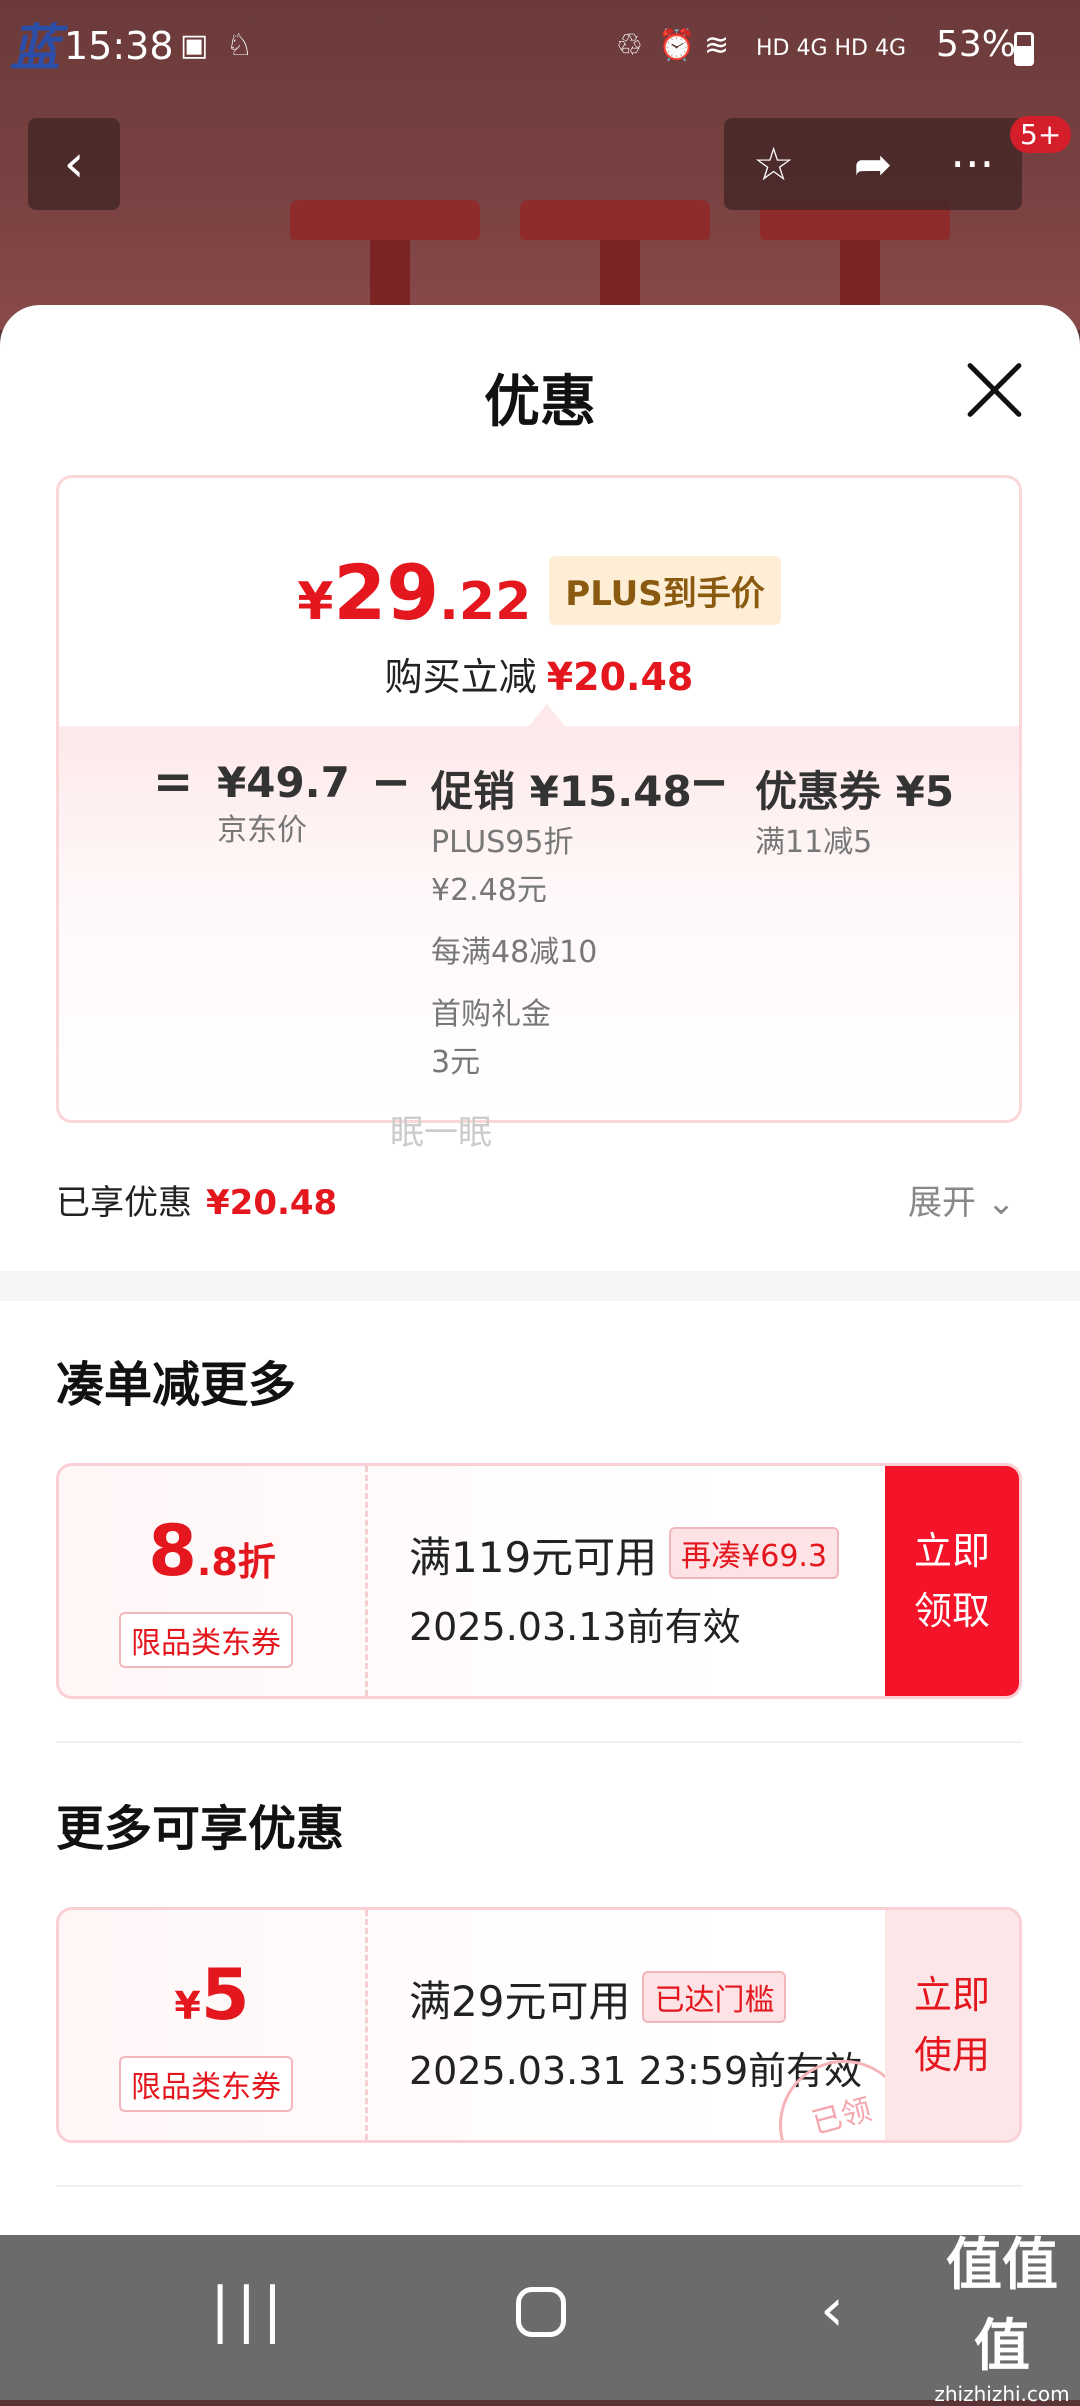 This screenshot has width=1080, height=2406. What do you see at coordinates (1024, 49) in the screenshot?
I see `battery-icon` at bounding box center [1024, 49].